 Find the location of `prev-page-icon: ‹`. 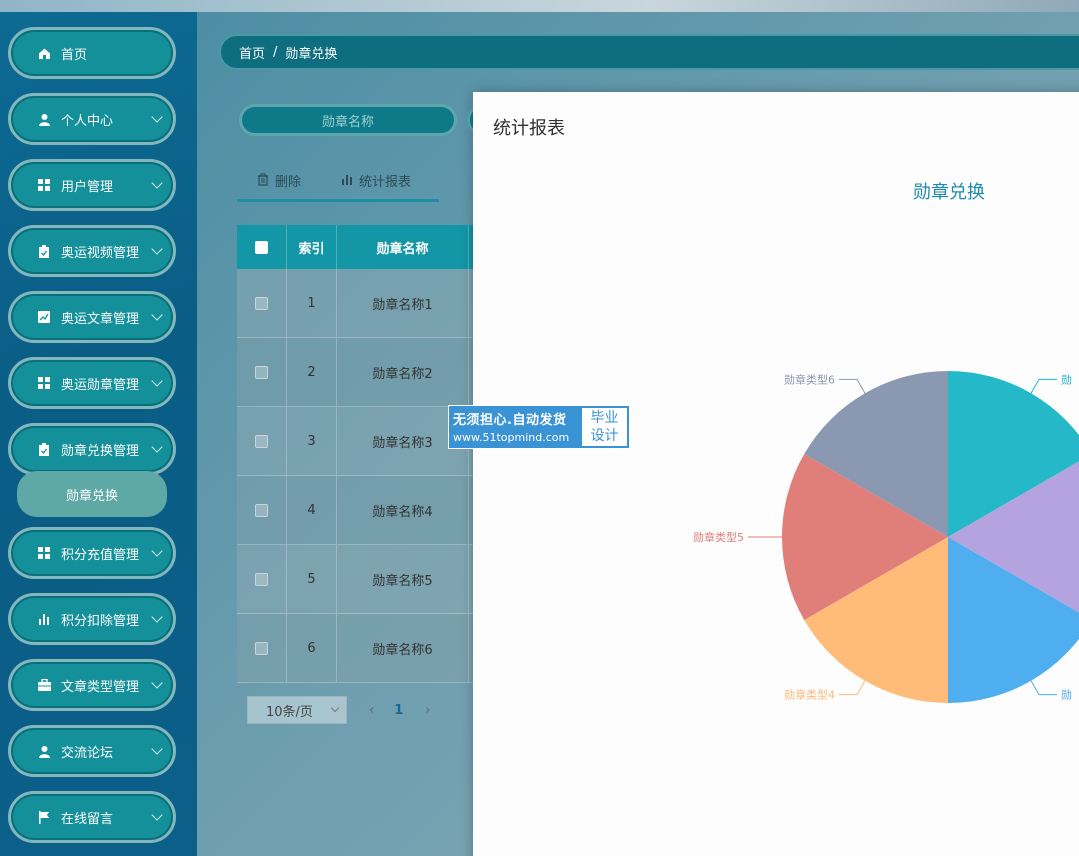

prev-page-icon: ‹ is located at coordinates (371, 710).